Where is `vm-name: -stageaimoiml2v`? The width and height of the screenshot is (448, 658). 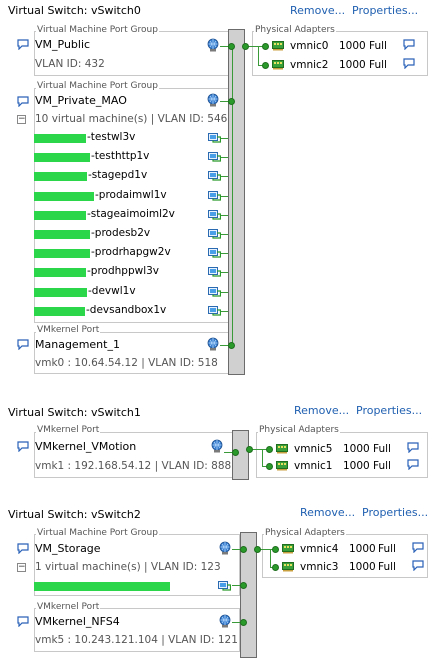 vm-name: -stageaimoiml2v is located at coordinates (130, 214).